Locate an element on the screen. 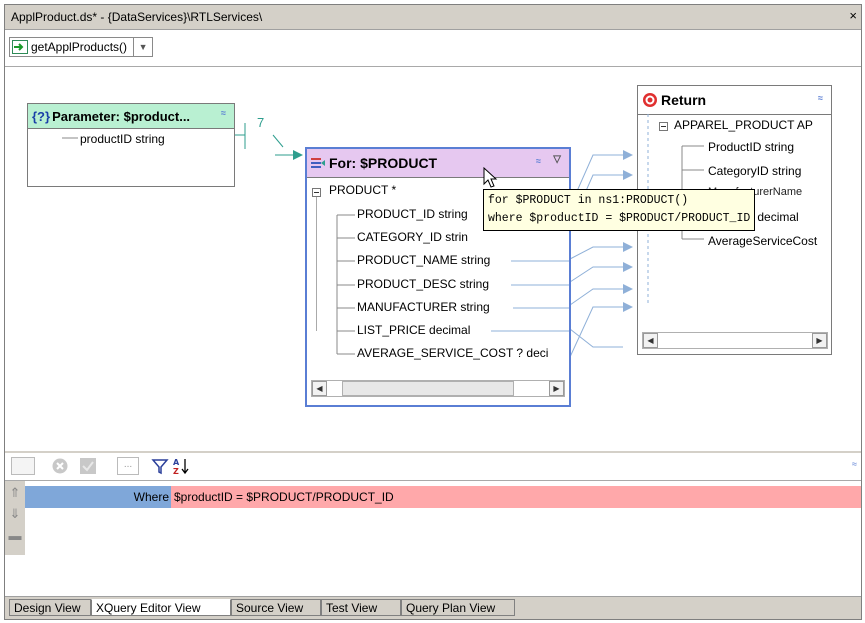 The height and width of the screenshot is (623, 865). tab-xquery-editor-view: XQuery Editor View is located at coordinates (161, 607).